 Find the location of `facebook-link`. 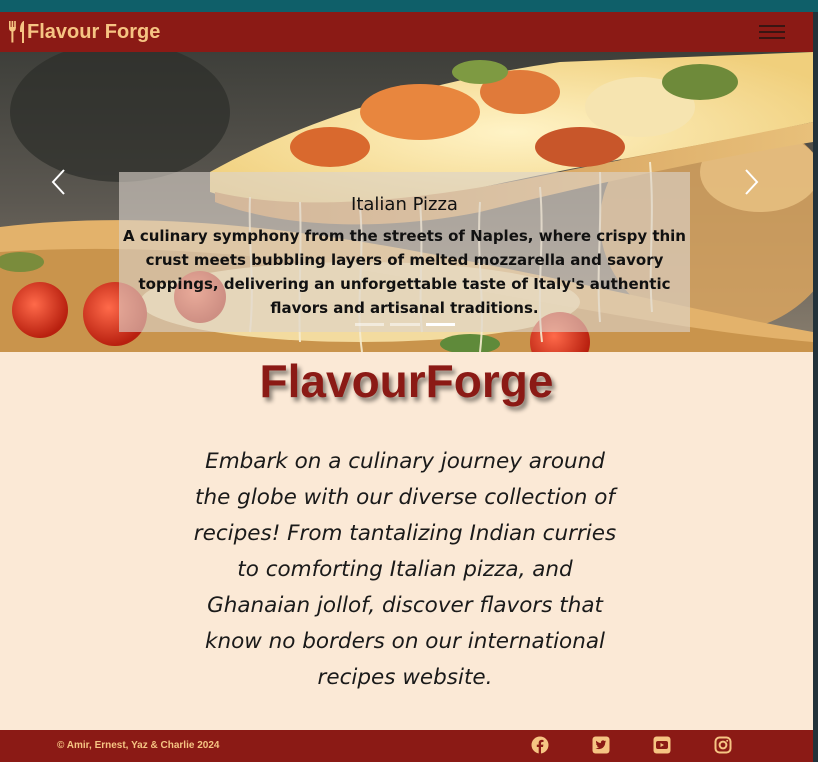

facebook-link is located at coordinates (540, 745).